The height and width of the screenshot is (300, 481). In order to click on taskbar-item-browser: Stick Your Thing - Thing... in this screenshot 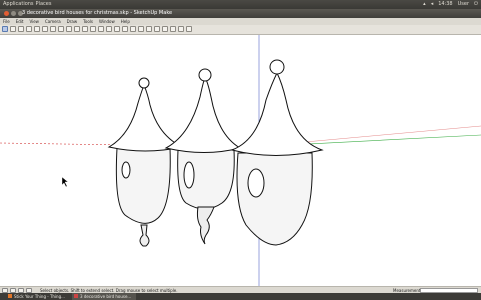, I will do `click(38, 296)`.